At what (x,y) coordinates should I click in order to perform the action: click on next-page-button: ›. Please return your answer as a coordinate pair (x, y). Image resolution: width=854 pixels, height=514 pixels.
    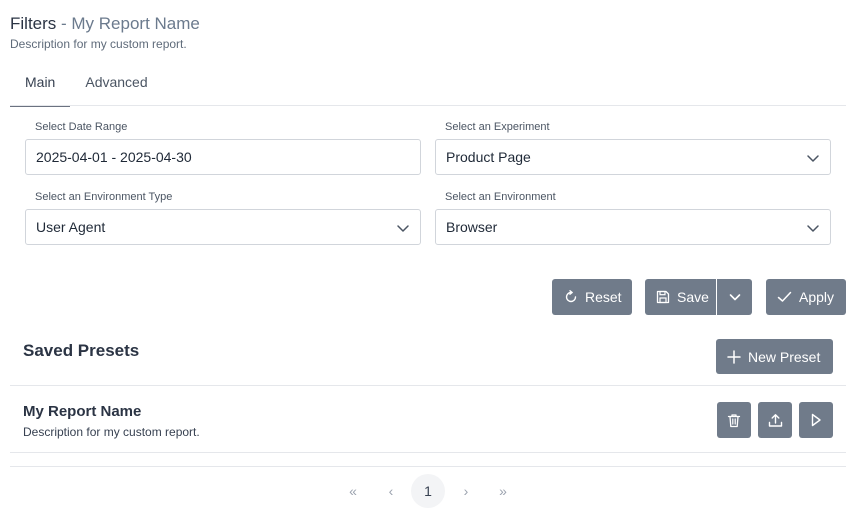
    Looking at the image, I should click on (466, 491).